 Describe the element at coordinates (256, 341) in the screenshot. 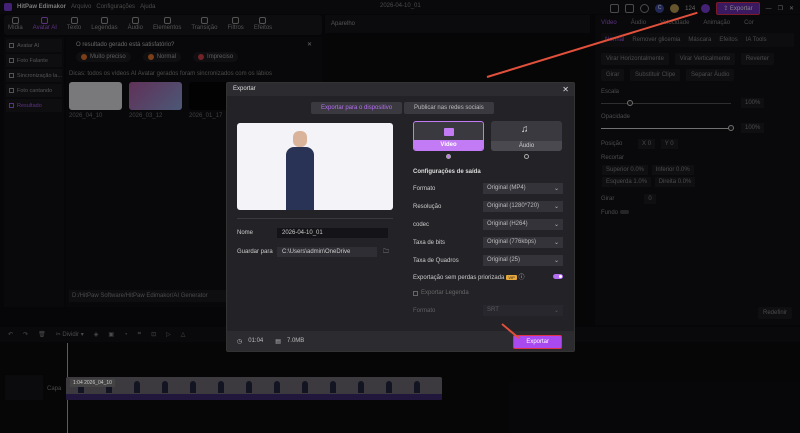

I see `duration: 01:04` at that location.